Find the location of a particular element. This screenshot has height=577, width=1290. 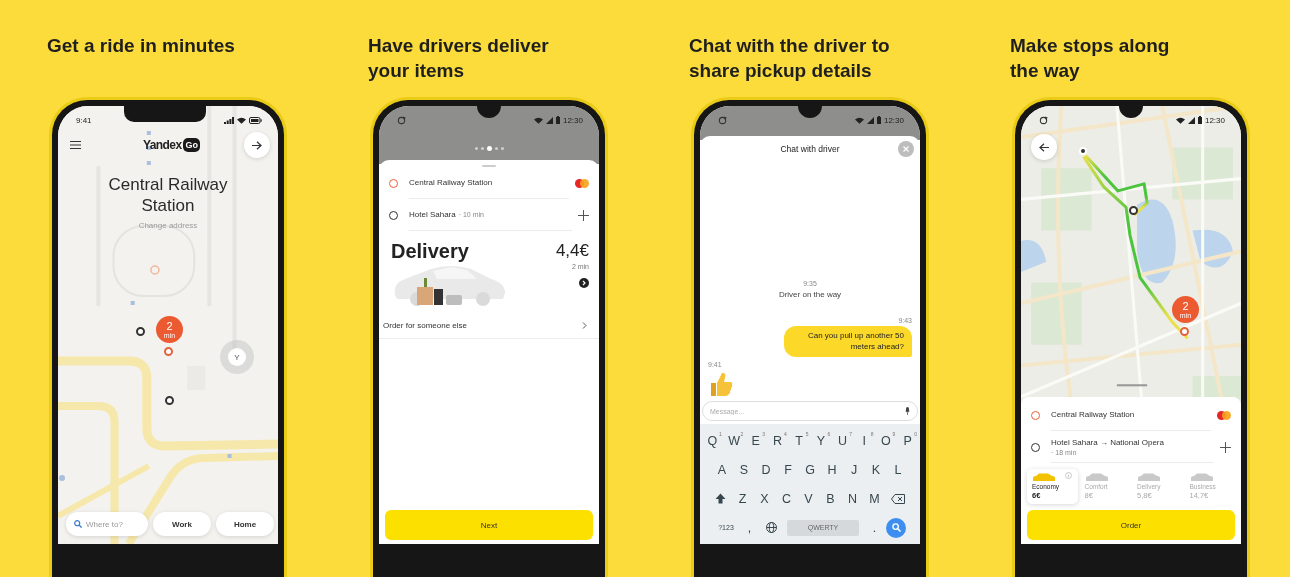

arrow-right-icon is located at coordinates (257, 145).